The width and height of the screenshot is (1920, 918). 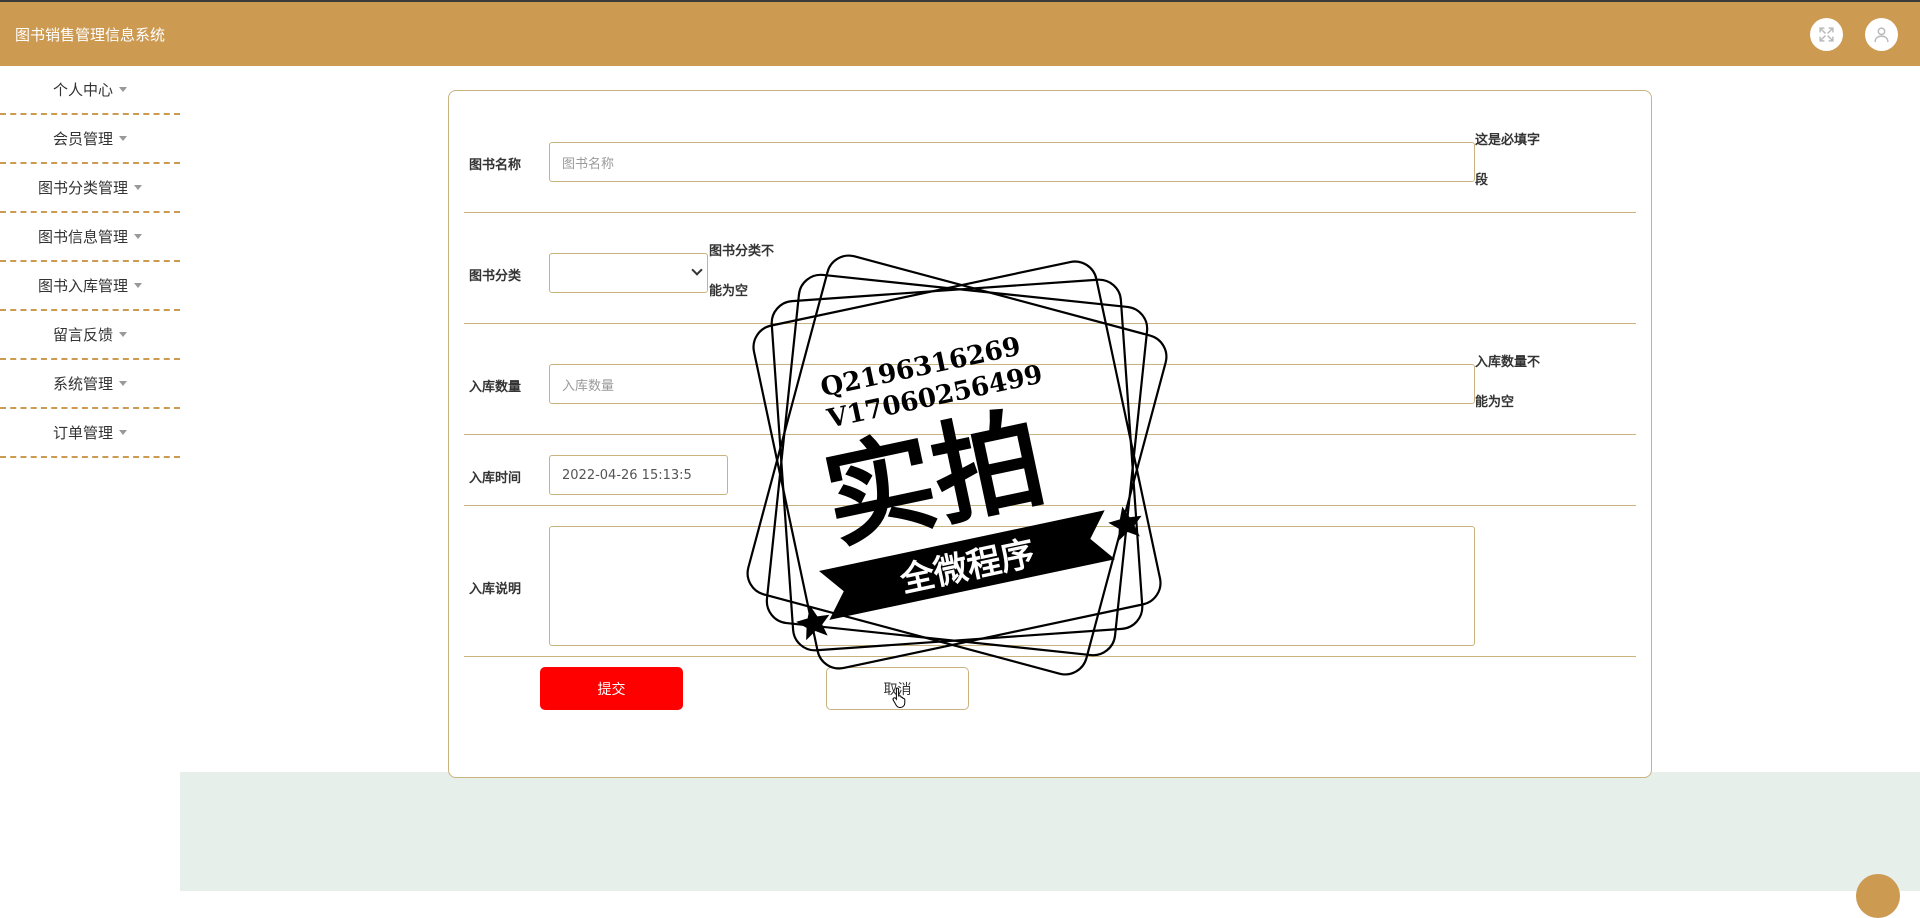 I want to click on book-name-error-line1: 这是必填字, so click(x=1508, y=140).